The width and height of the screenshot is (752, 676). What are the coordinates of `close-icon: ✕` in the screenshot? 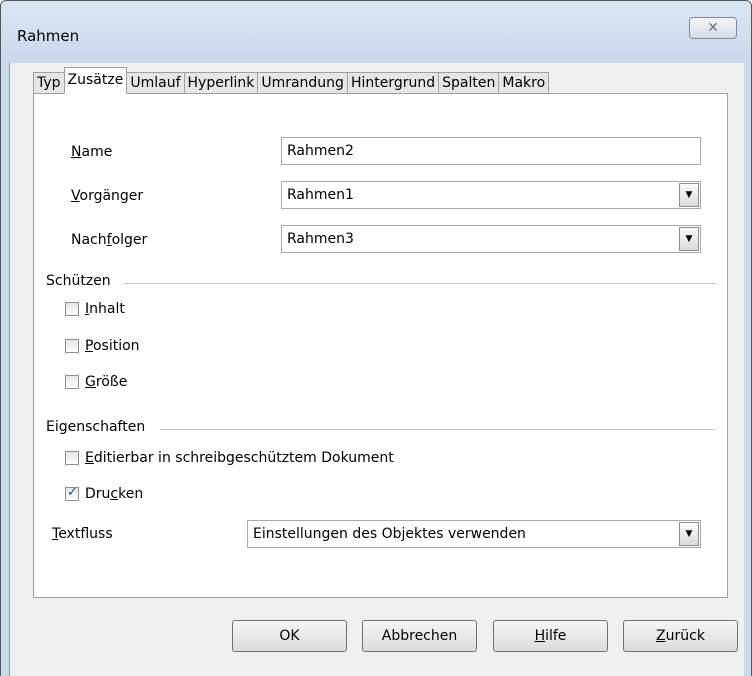 It's located at (713, 28).